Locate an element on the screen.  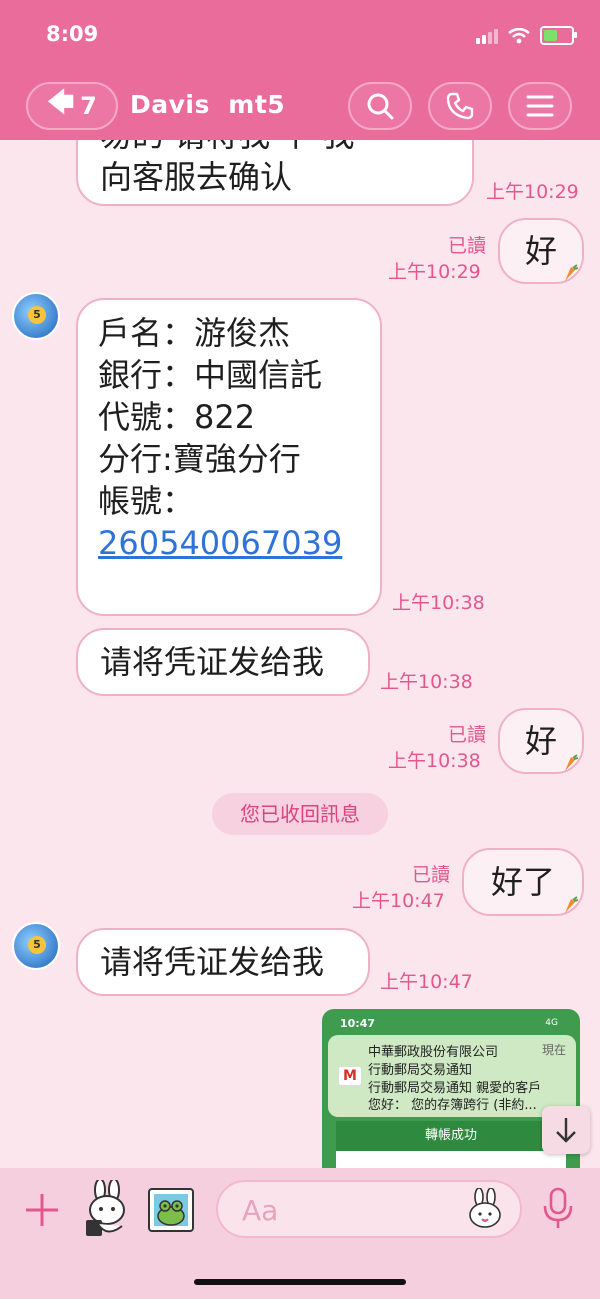
account-number-link: 260540067039 is located at coordinates (229, 543).